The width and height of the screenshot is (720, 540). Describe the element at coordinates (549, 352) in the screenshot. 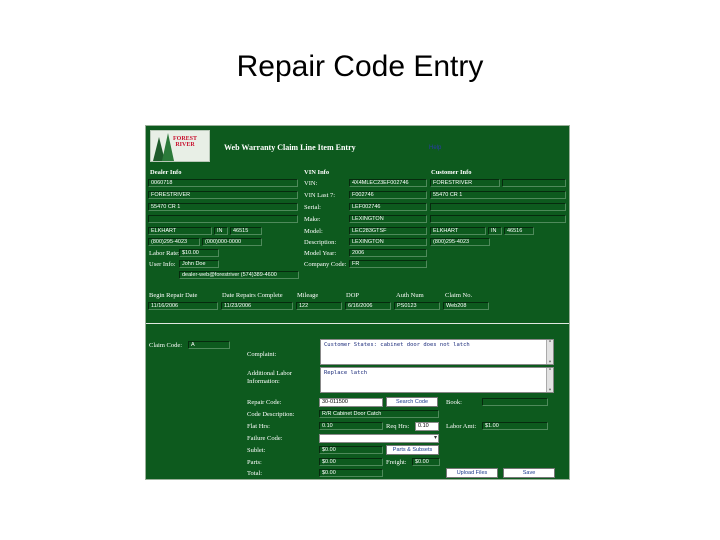

I see `complaint-scrollbar` at that location.